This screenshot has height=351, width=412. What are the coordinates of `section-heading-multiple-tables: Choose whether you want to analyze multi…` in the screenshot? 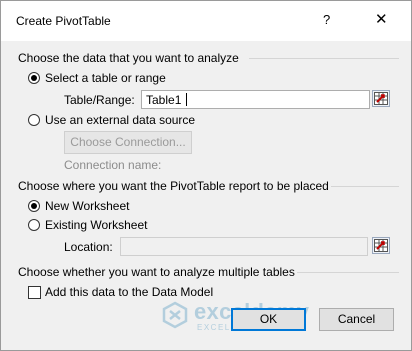 It's located at (156, 272).